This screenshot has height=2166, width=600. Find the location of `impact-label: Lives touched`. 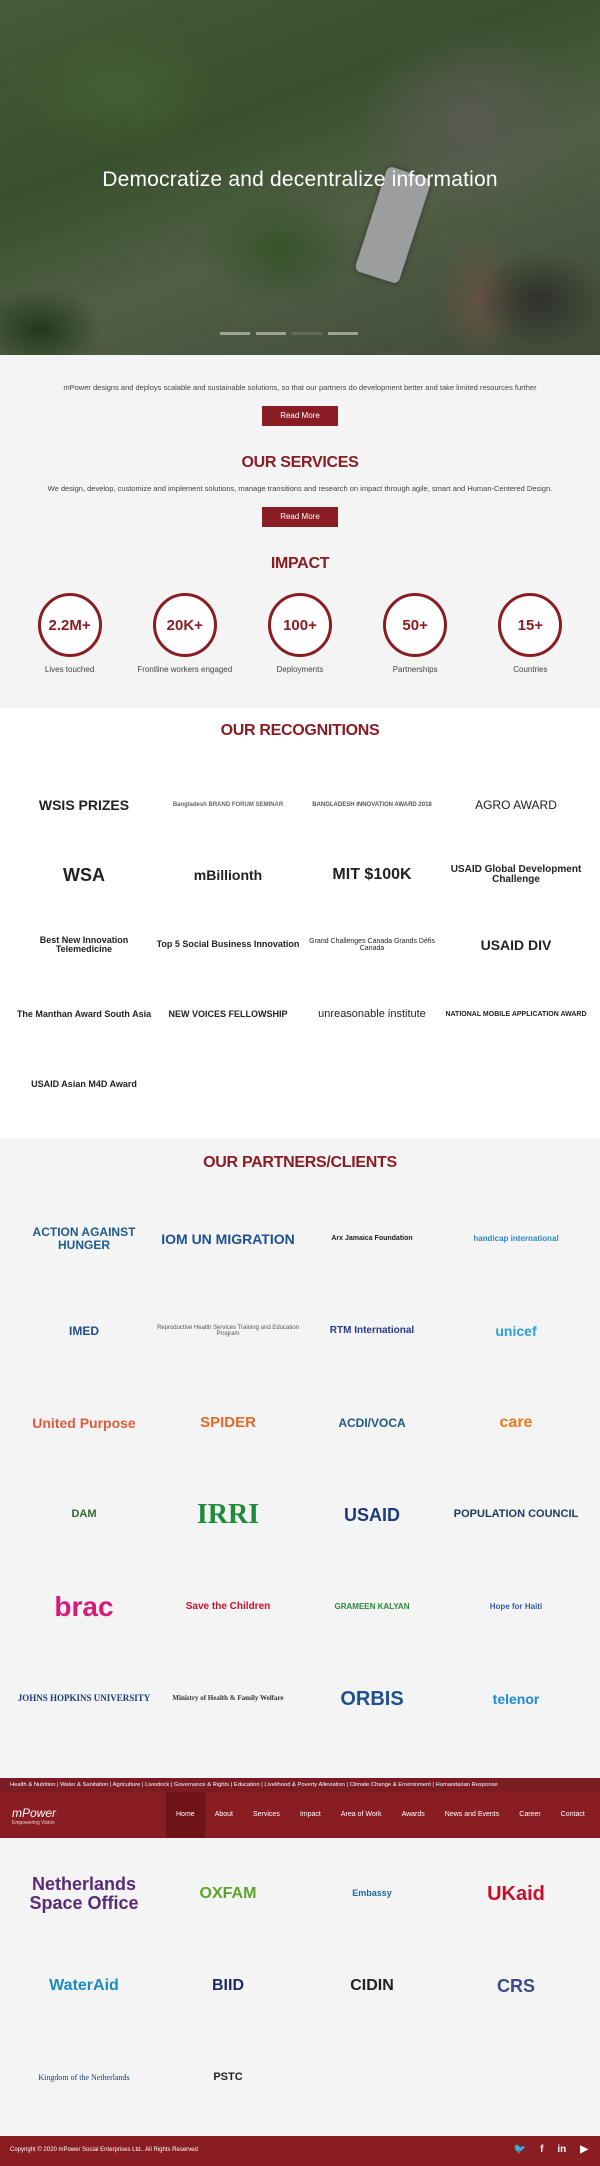

impact-label: Lives touched is located at coordinates (69, 669).